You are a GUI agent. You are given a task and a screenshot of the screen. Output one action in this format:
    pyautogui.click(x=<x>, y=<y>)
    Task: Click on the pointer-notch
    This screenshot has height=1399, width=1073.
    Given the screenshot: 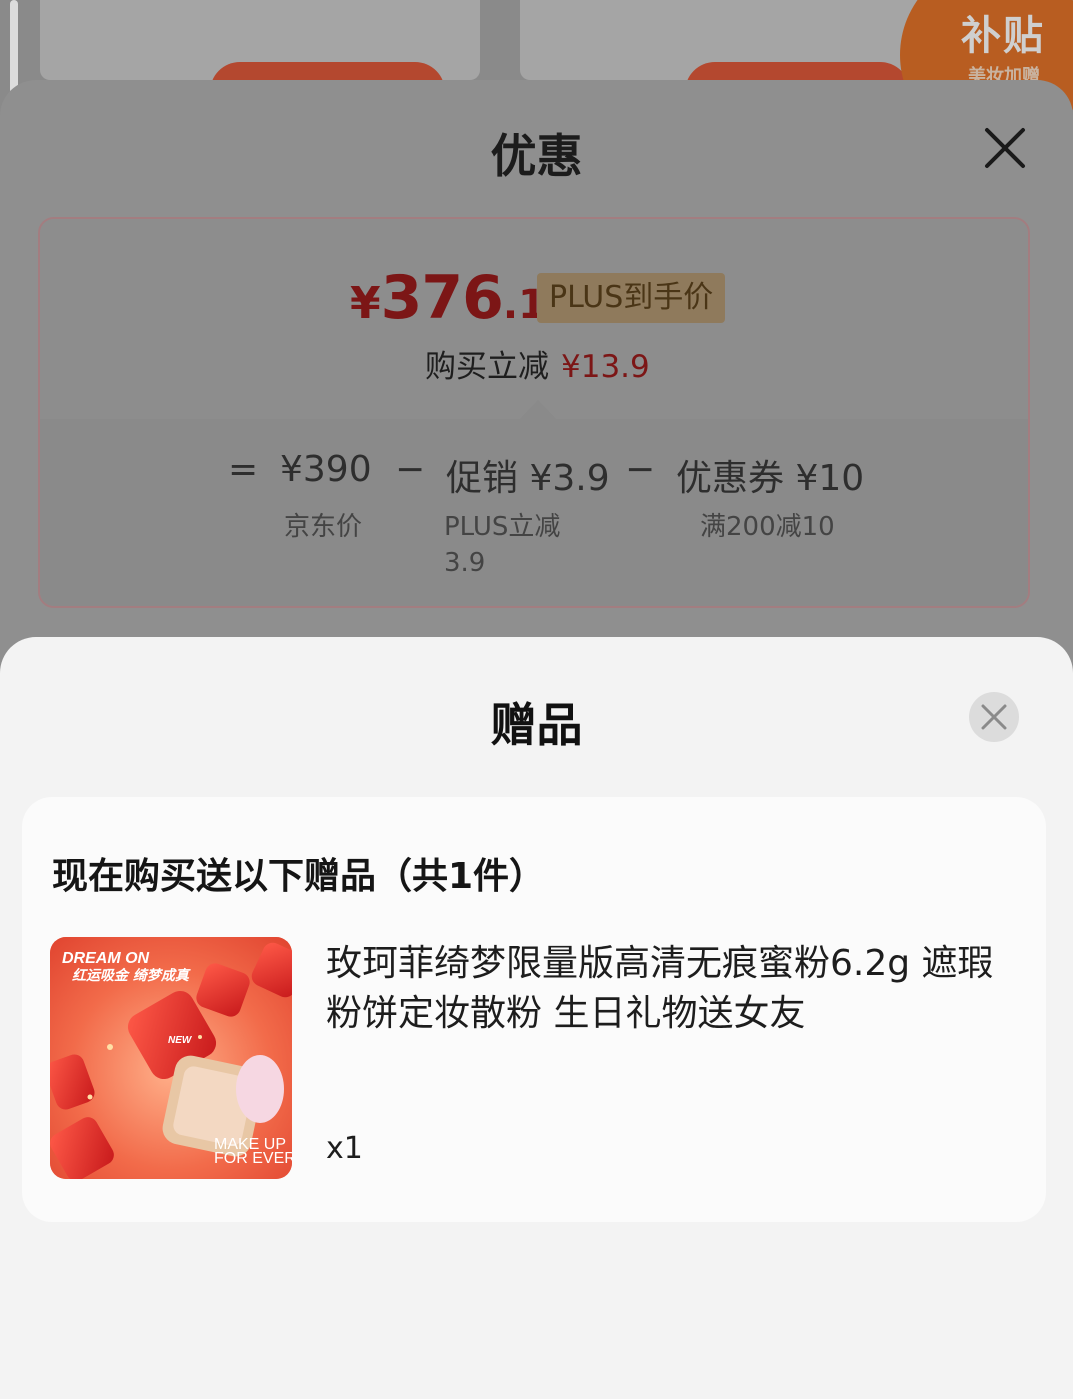 What is the action you would take?
    pyautogui.click(x=538, y=409)
    